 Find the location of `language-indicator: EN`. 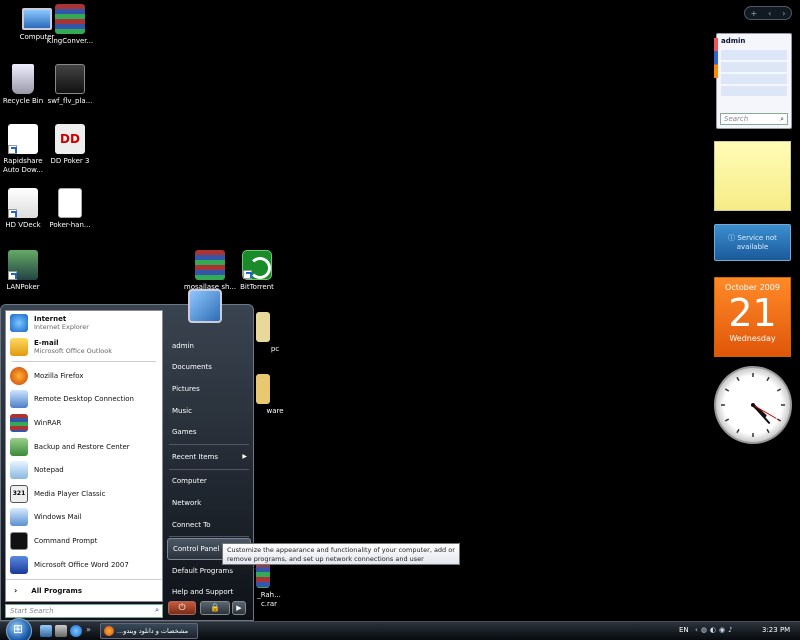

language-indicator: EN is located at coordinates (684, 630).